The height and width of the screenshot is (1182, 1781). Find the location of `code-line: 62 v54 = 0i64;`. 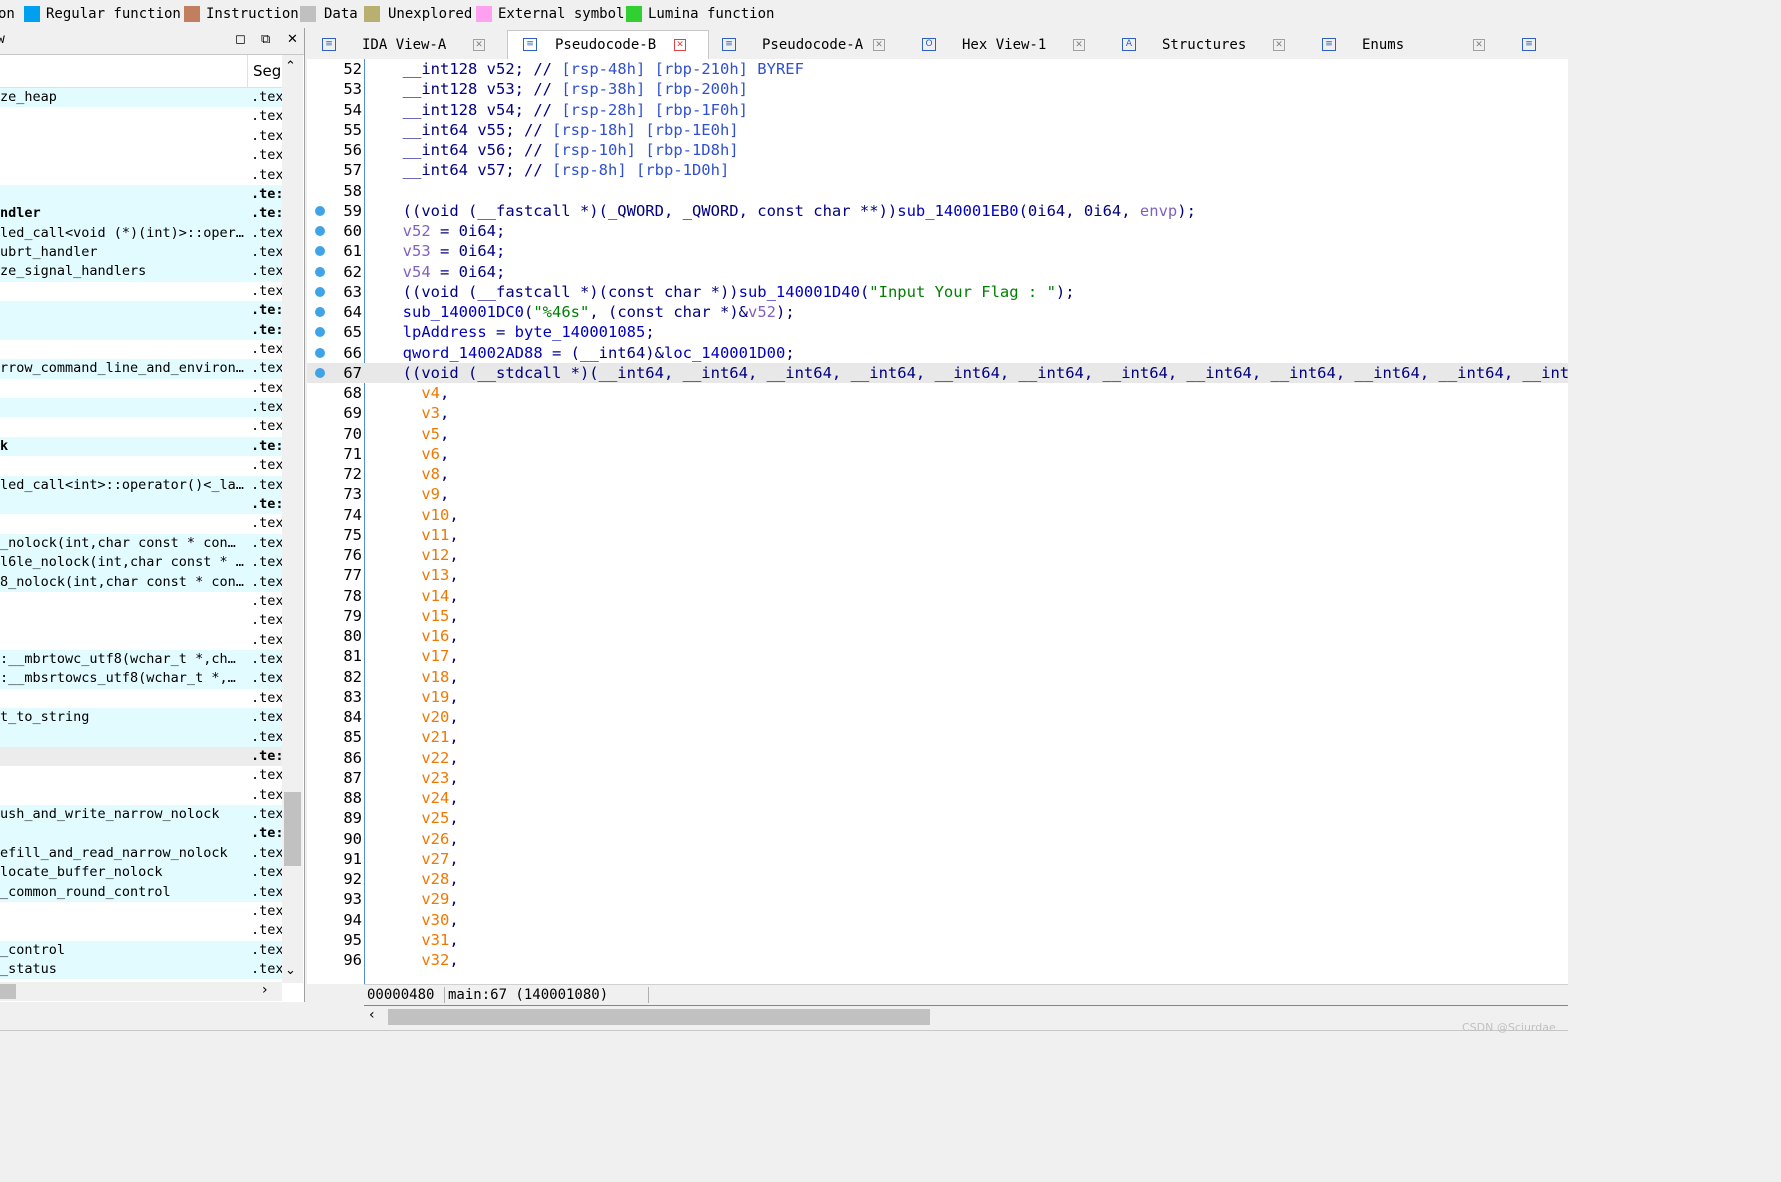

code-line: 62 v54 = 0i64; is located at coordinates (937, 272).